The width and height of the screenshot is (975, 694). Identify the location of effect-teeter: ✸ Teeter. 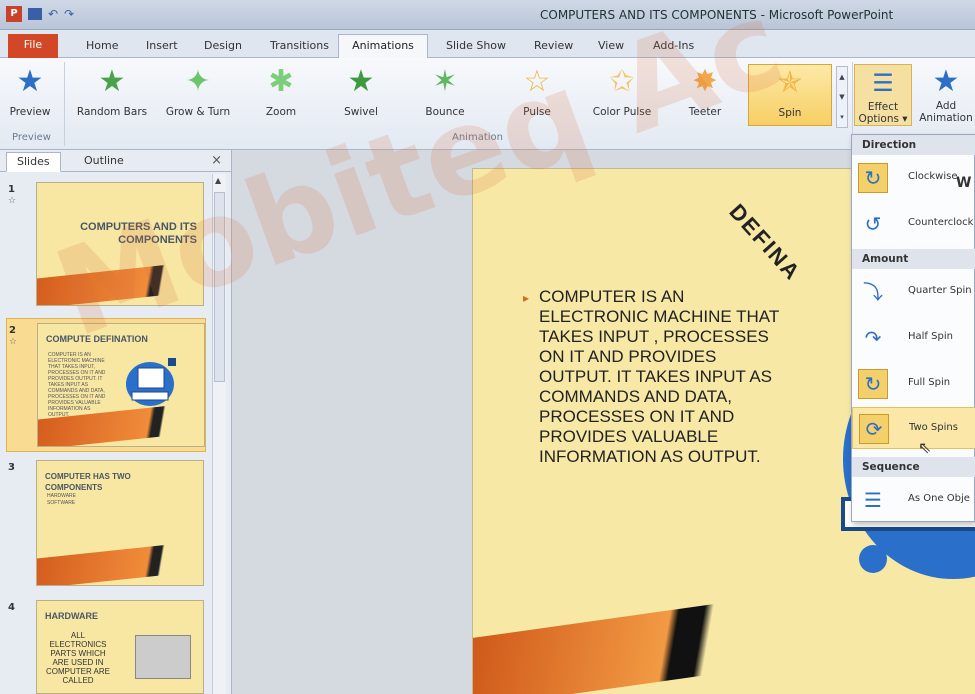
(705, 95).